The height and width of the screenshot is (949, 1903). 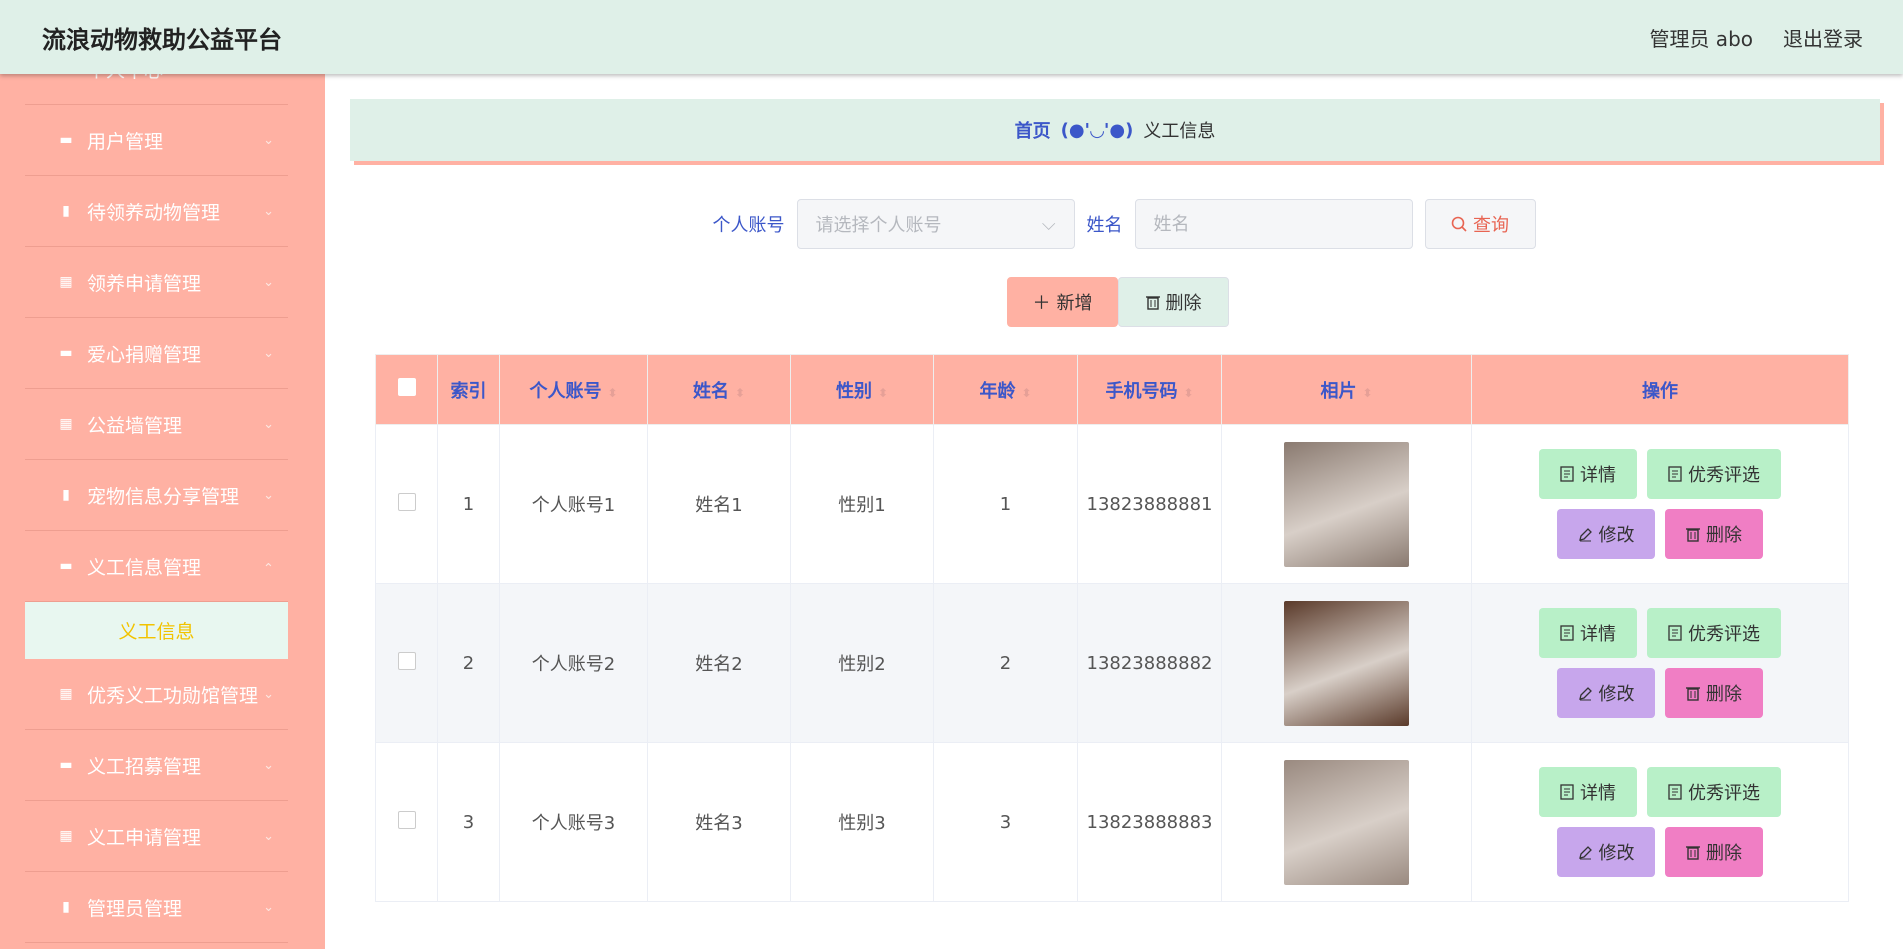 I want to click on name-input, so click(x=1273, y=224).